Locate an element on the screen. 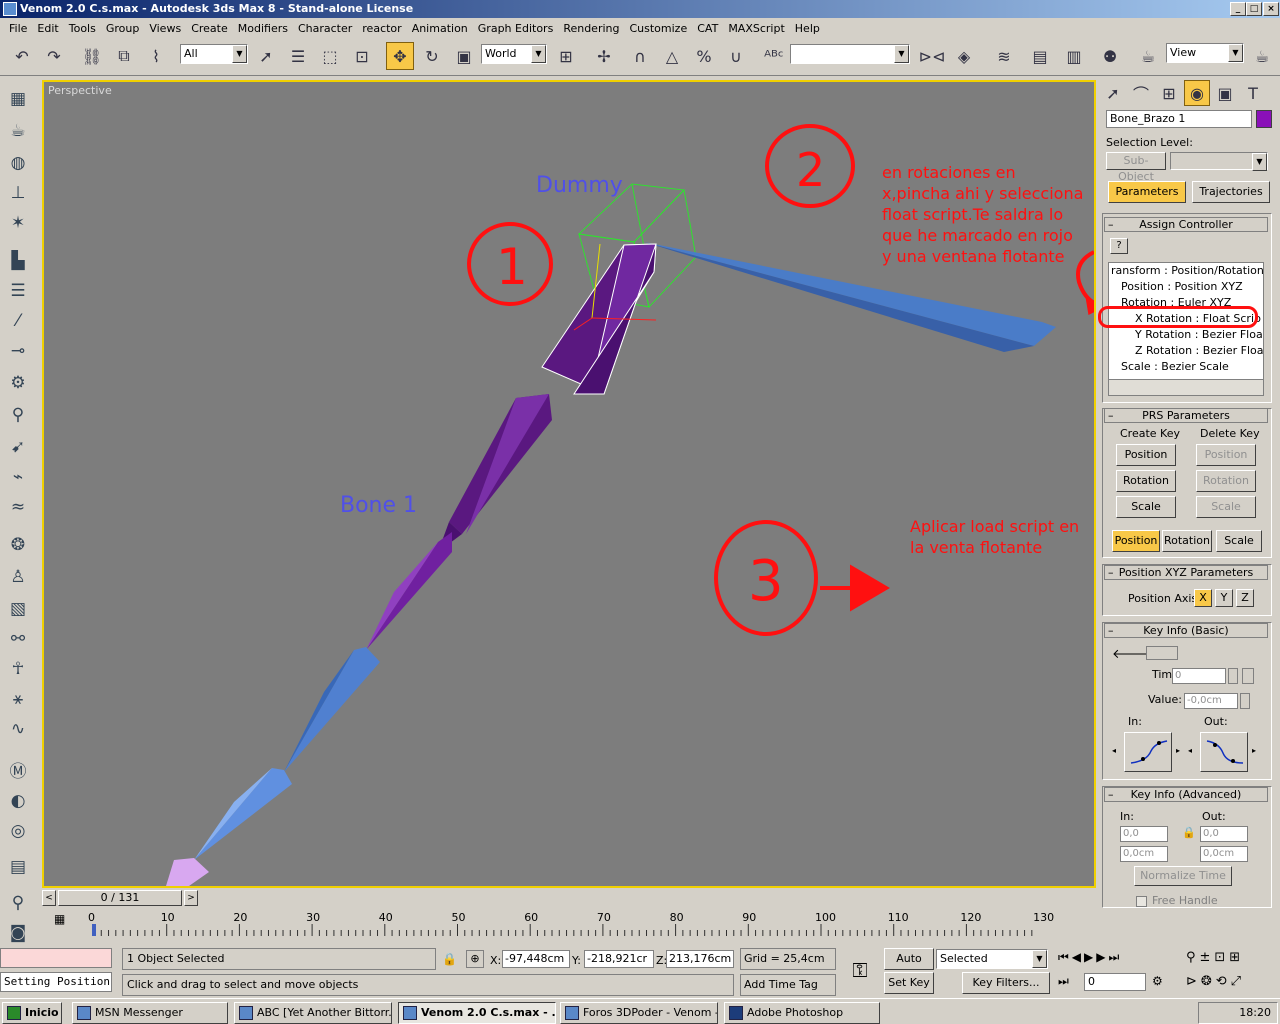 This screenshot has width=1280, height=1024. layer-manager-icon: ≋ is located at coordinates (1004, 56).